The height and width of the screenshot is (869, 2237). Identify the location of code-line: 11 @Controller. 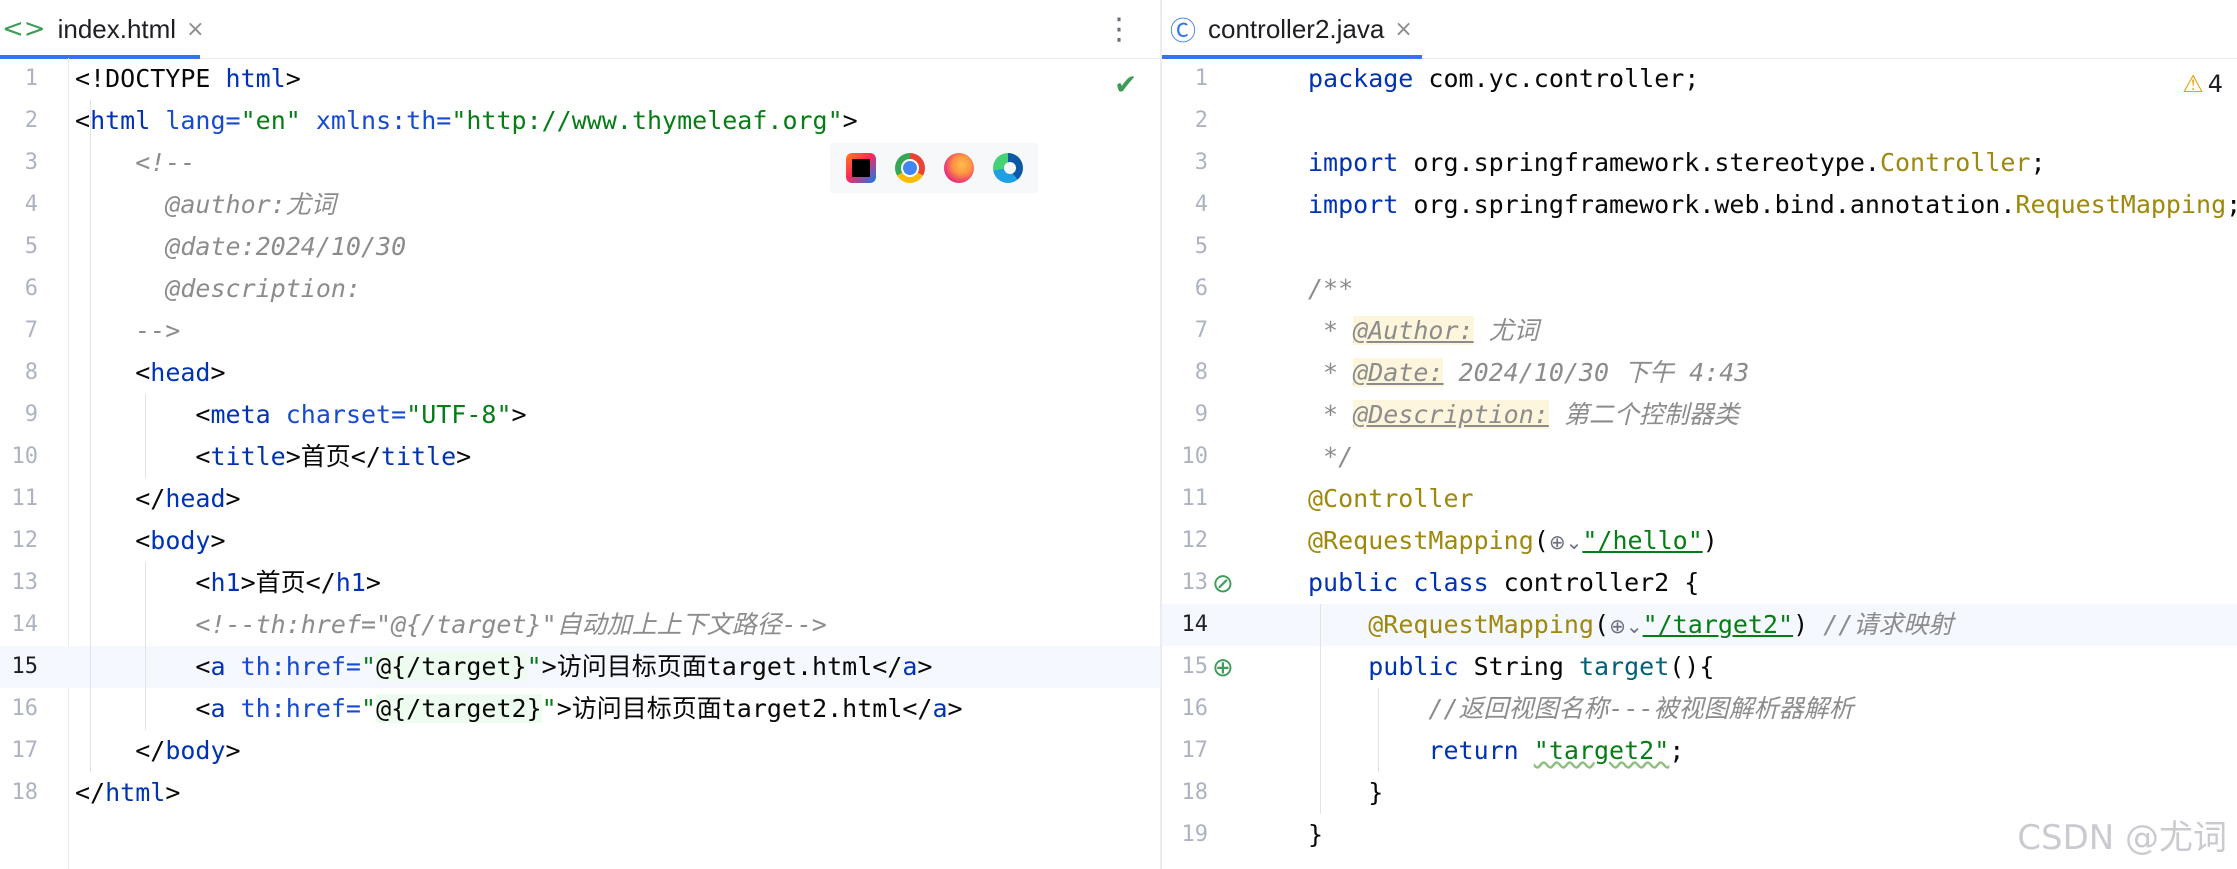
(1699, 499).